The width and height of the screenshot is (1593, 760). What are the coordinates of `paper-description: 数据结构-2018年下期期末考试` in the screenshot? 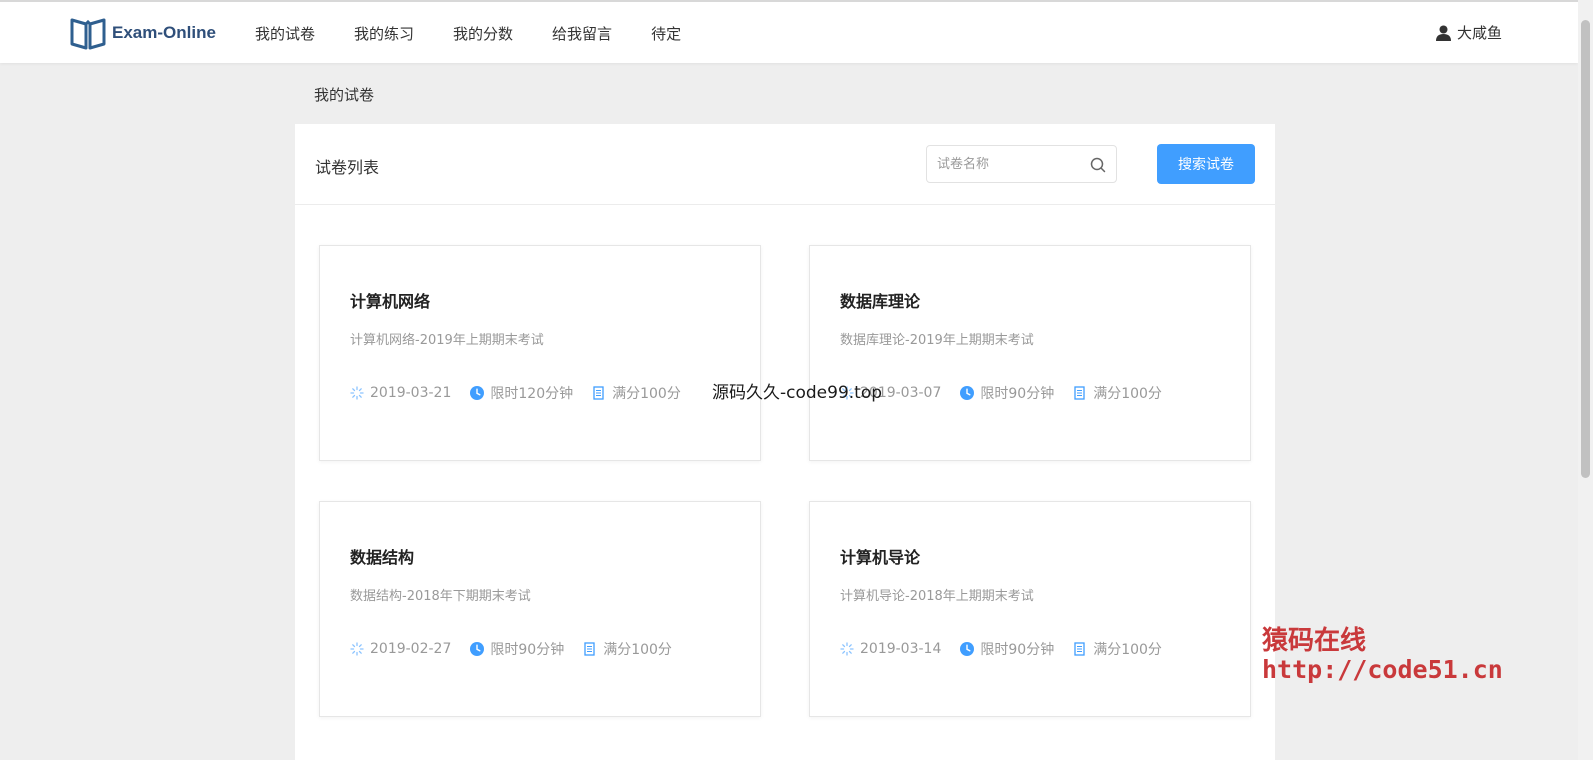 It's located at (440, 596).